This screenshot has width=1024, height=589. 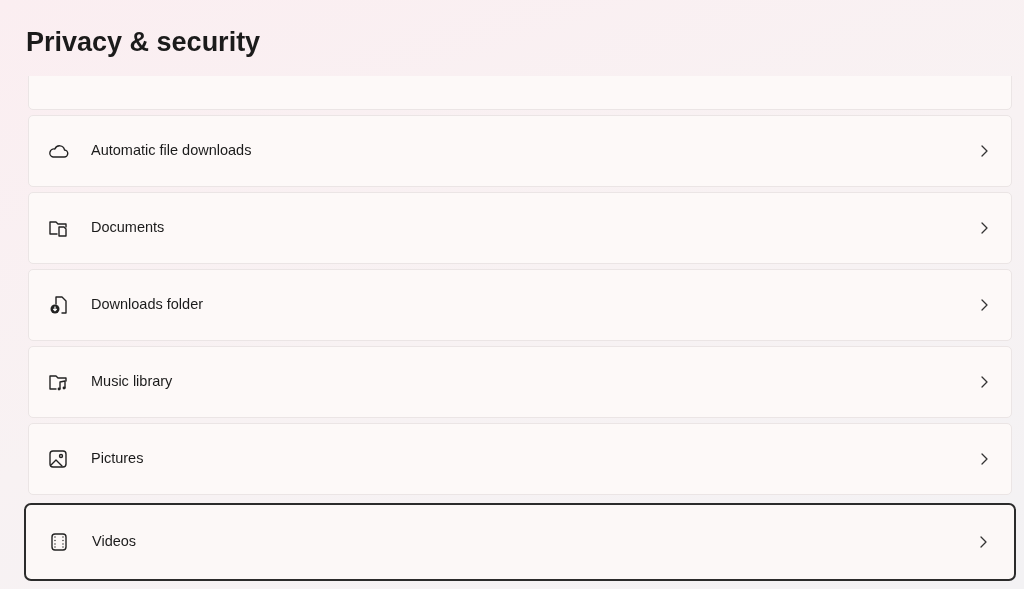 What do you see at coordinates (58, 459) in the screenshot?
I see `picture-icon` at bounding box center [58, 459].